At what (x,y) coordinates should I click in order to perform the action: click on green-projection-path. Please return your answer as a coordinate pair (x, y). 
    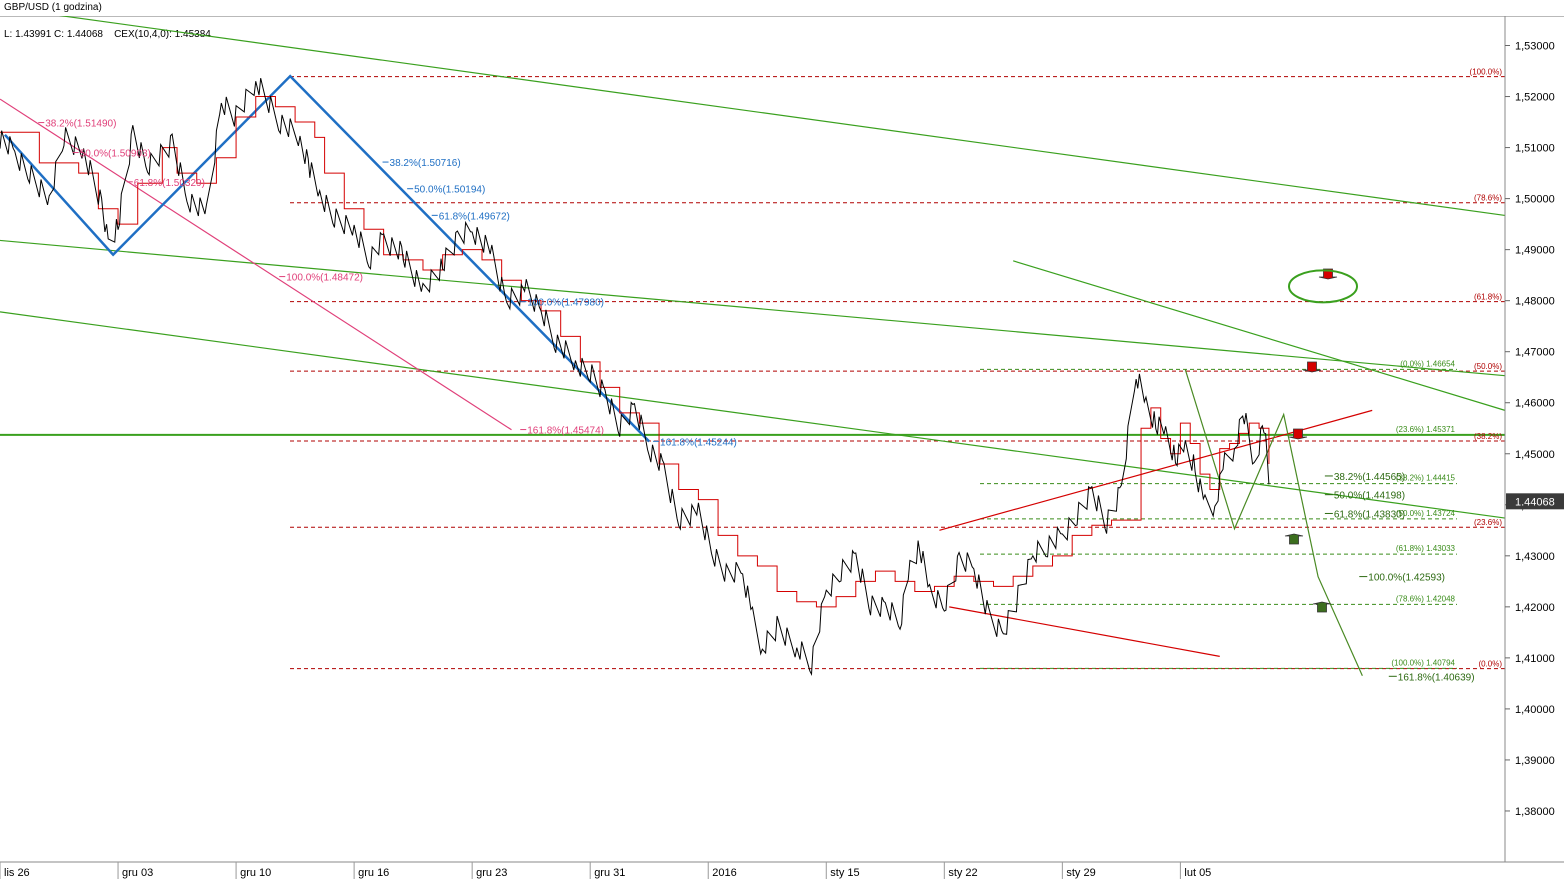
    Looking at the image, I should click on (1273, 522).